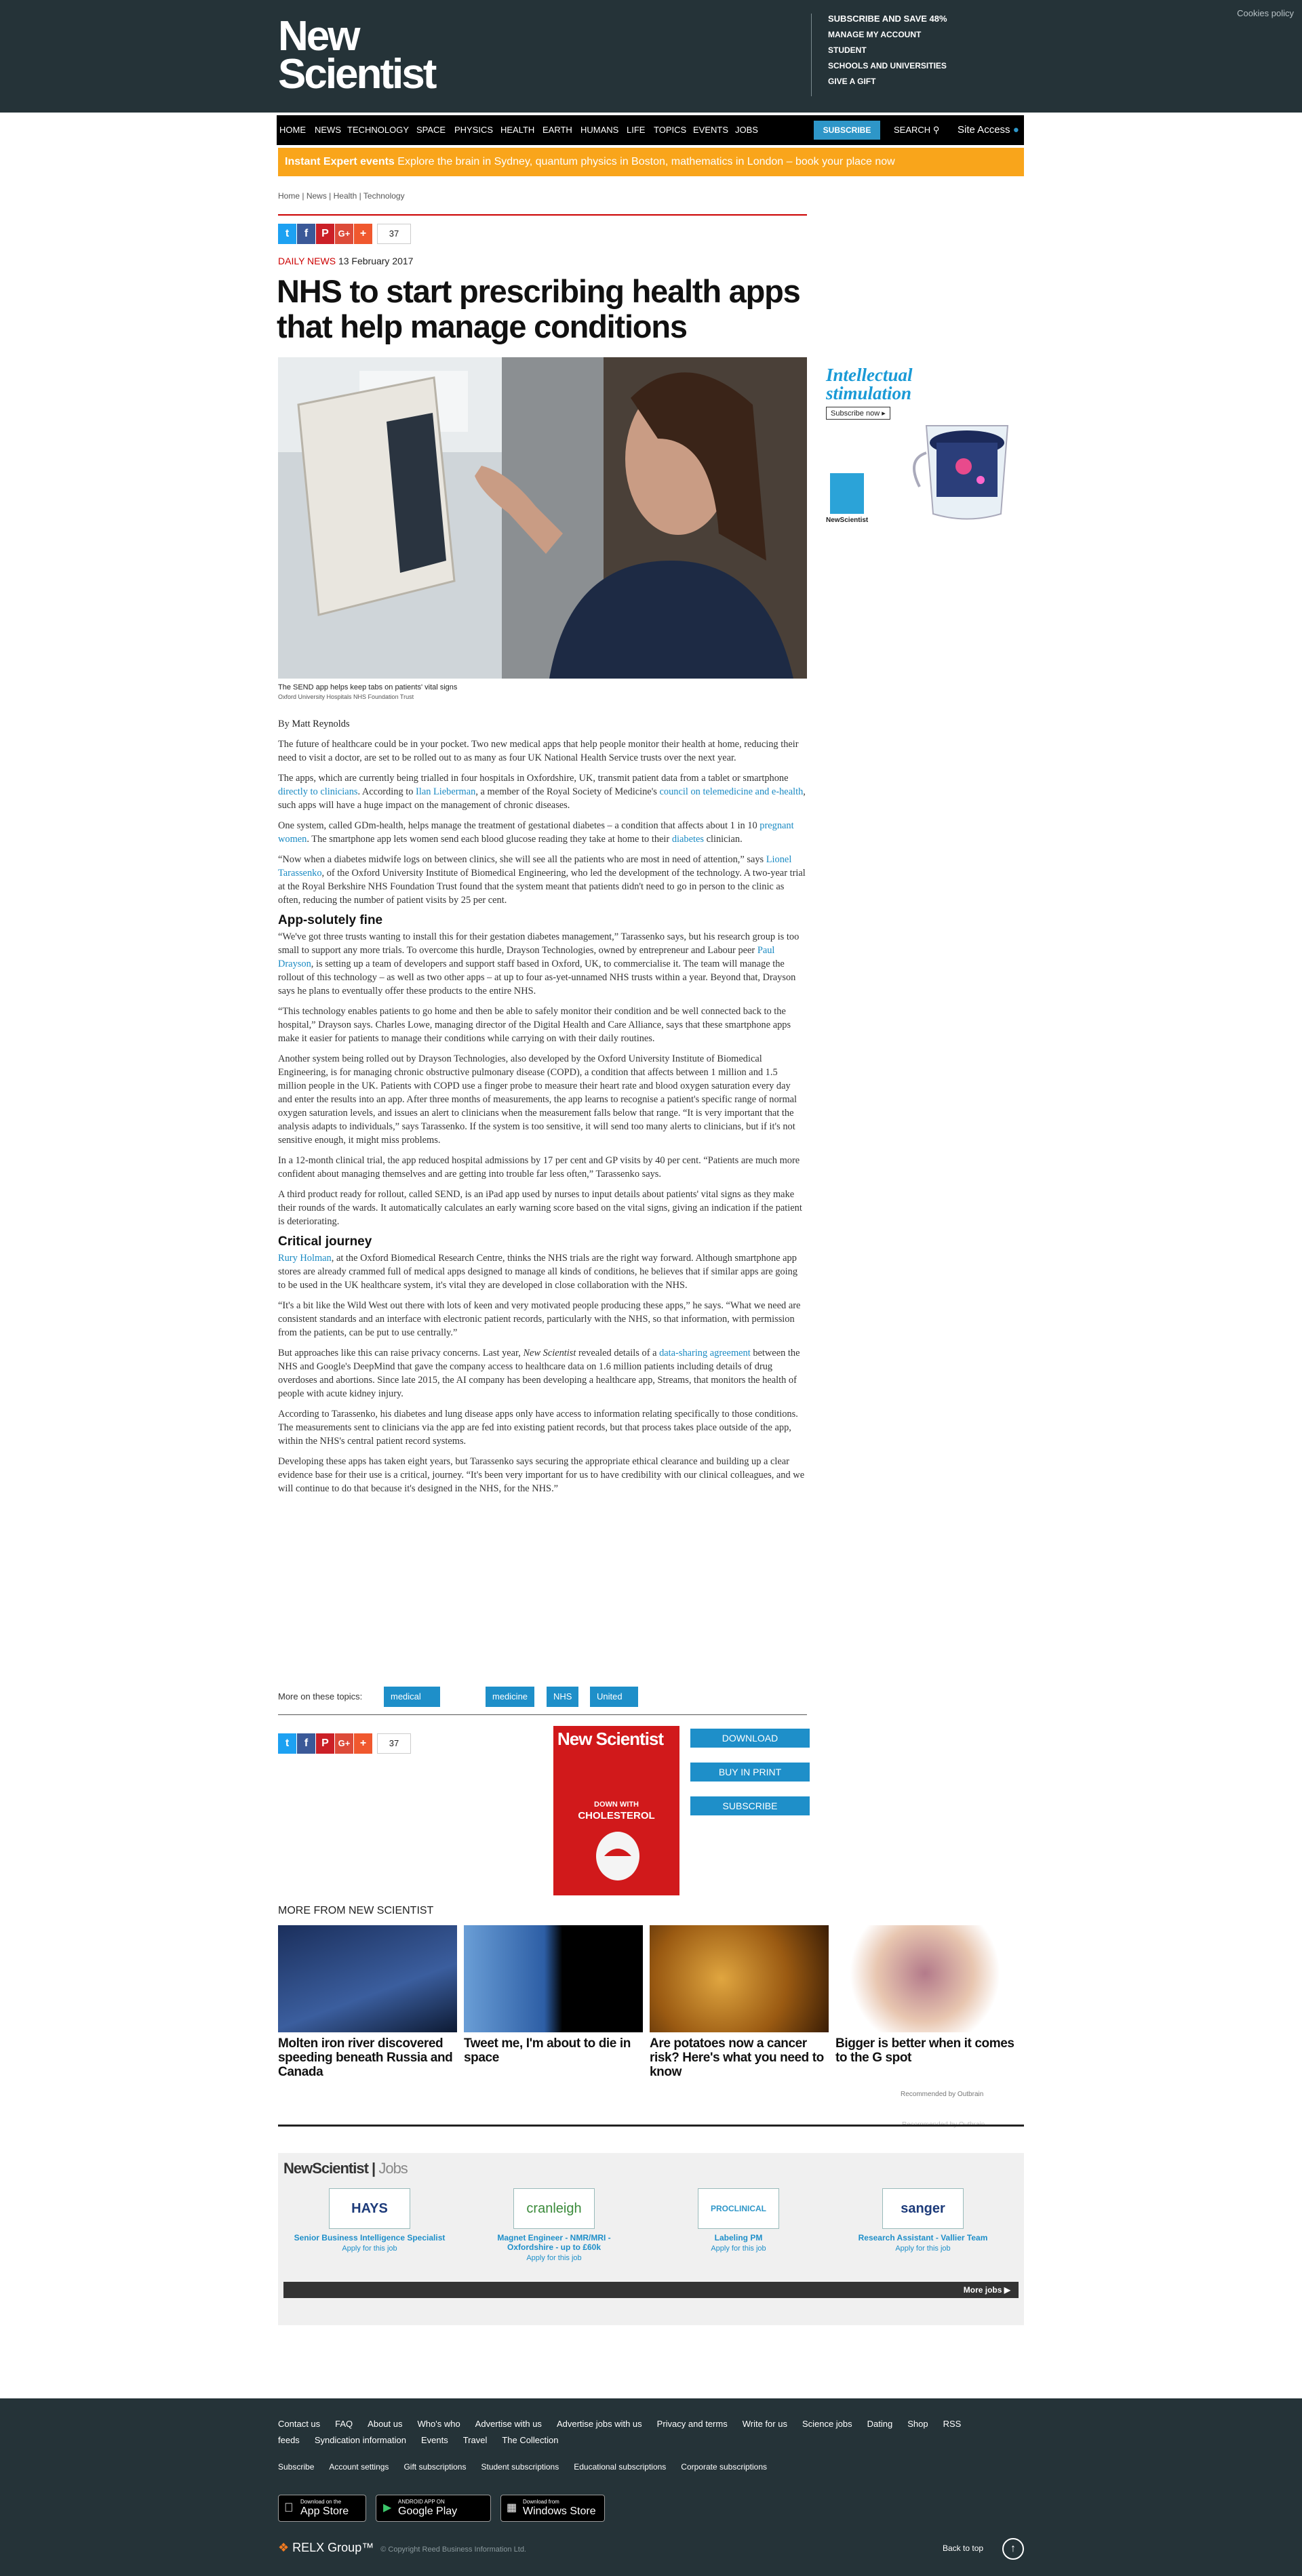 The image size is (1302, 2576). I want to click on footer-feeds: feeds, so click(289, 2440).